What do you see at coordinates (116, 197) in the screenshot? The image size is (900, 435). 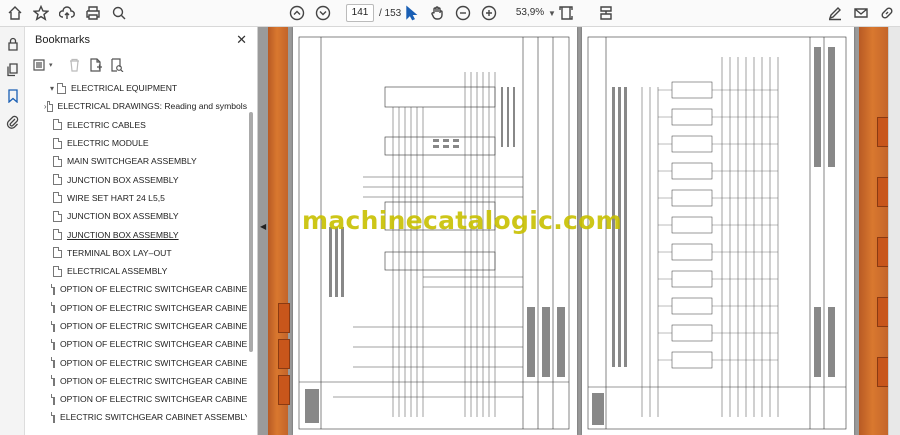 I see `bookmark-label: WIRE SET HART 24 L5,5` at bounding box center [116, 197].